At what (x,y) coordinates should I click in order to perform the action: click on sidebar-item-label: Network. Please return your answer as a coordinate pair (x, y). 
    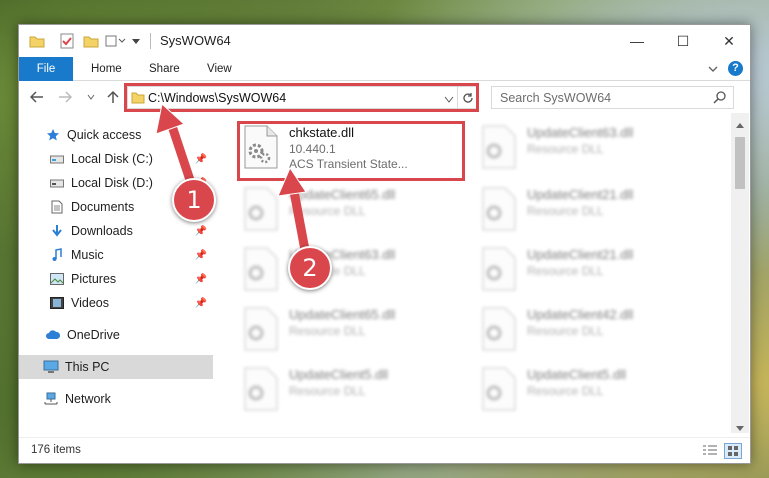
    Looking at the image, I should click on (88, 399).